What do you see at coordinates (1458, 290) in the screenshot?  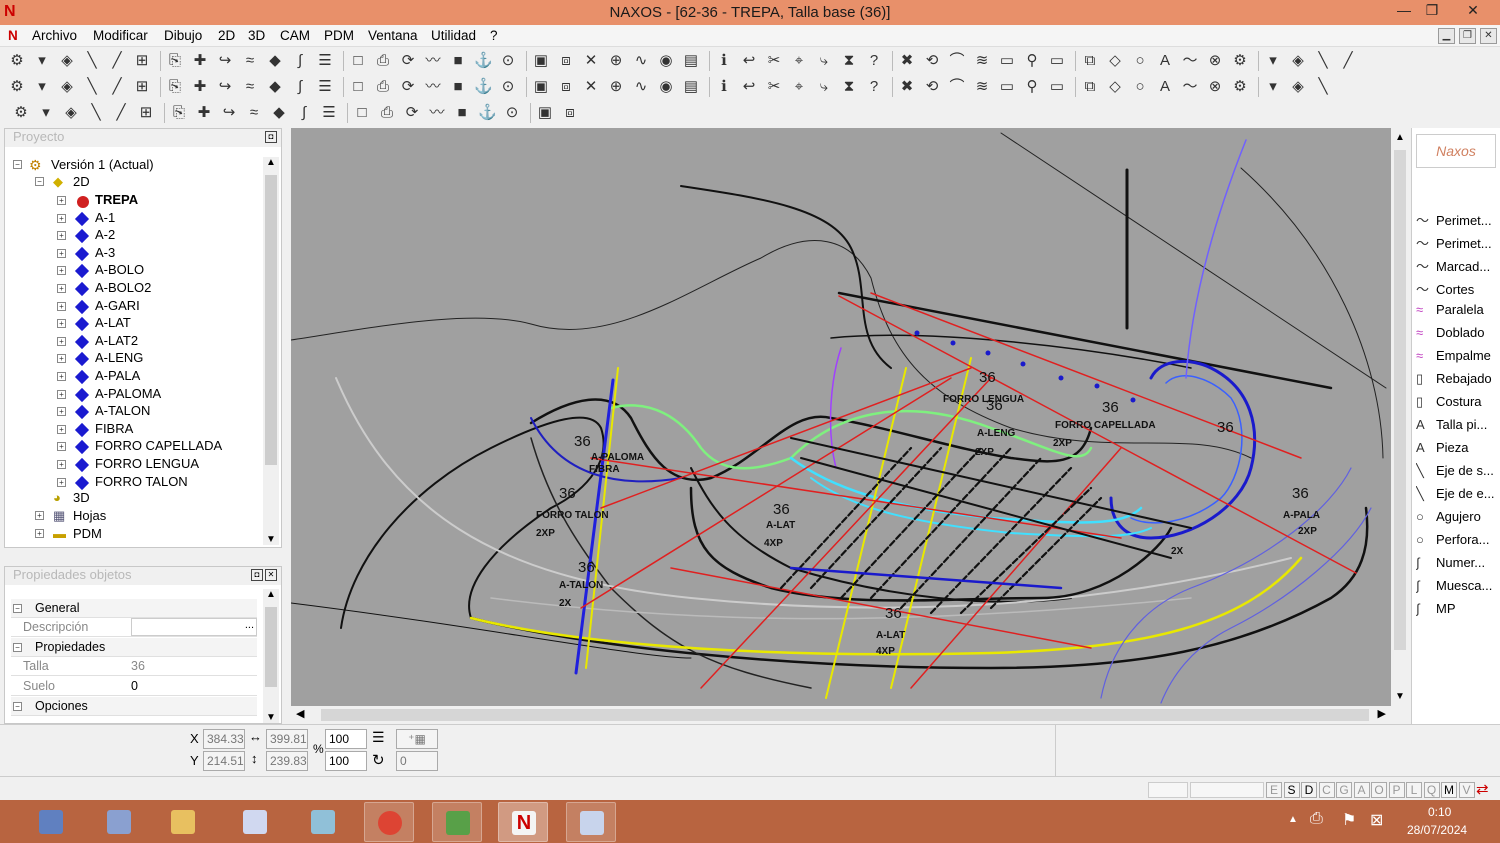 I see `tool-cortes: 〜 Cortes` at bounding box center [1458, 290].